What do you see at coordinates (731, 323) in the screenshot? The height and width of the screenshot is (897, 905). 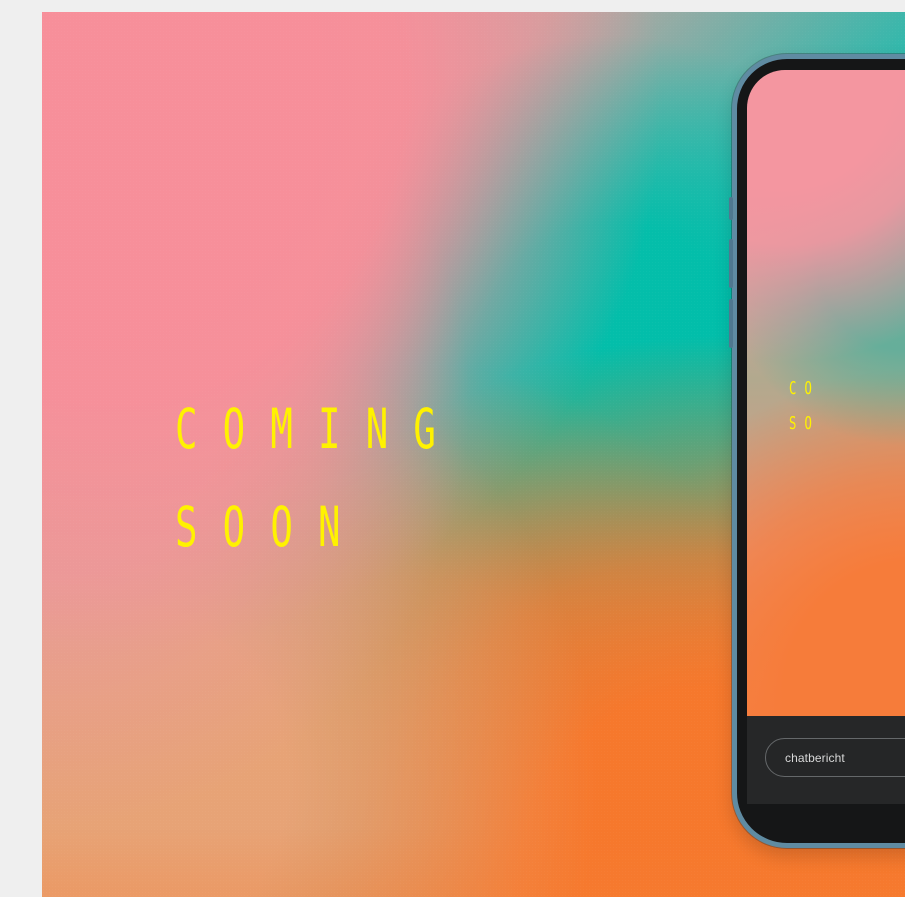 I see `phone-volume-down-button` at bounding box center [731, 323].